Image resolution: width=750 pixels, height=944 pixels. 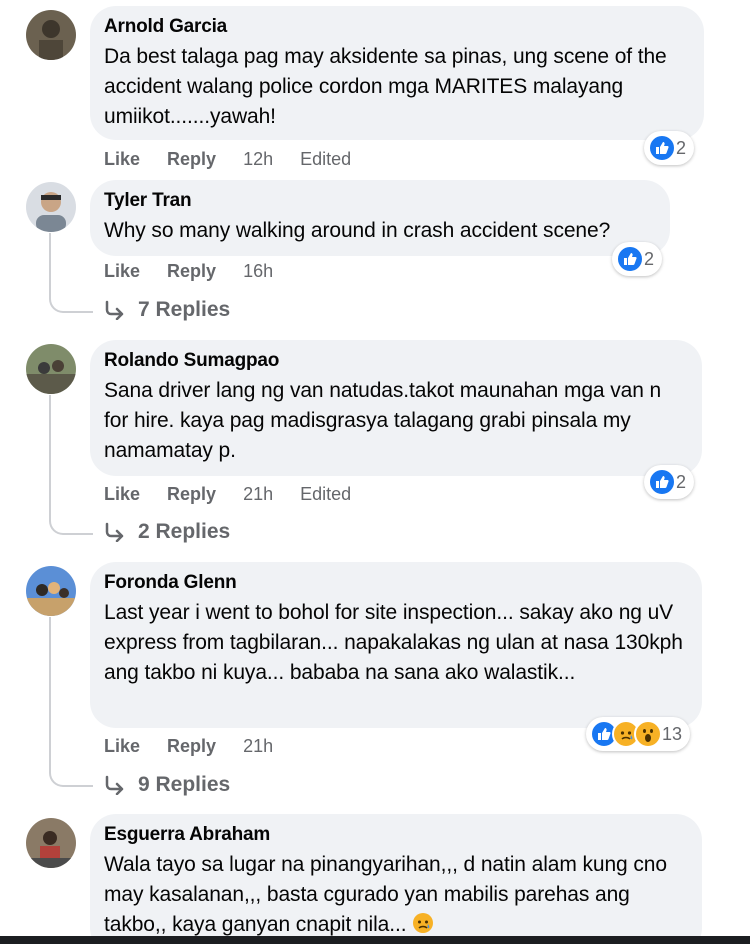 I want to click on replies-label: 7 Replies, so click(x=184, y=310).